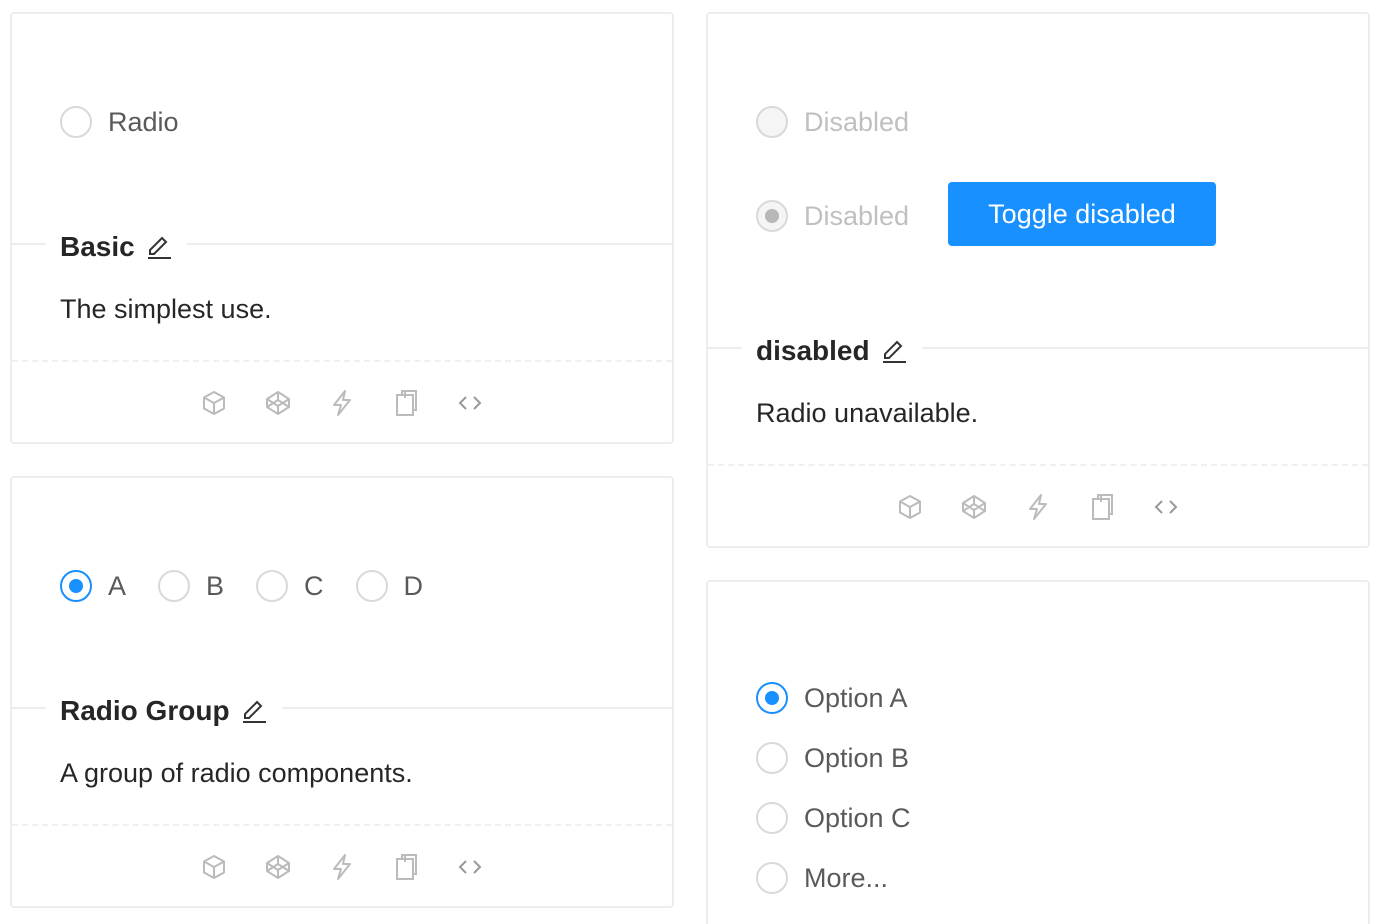 The image size is (1388, 924). Describe the element at coordinates (236, 773) in the screenshot. I see `demo-description: A group of radio components.` at that location.